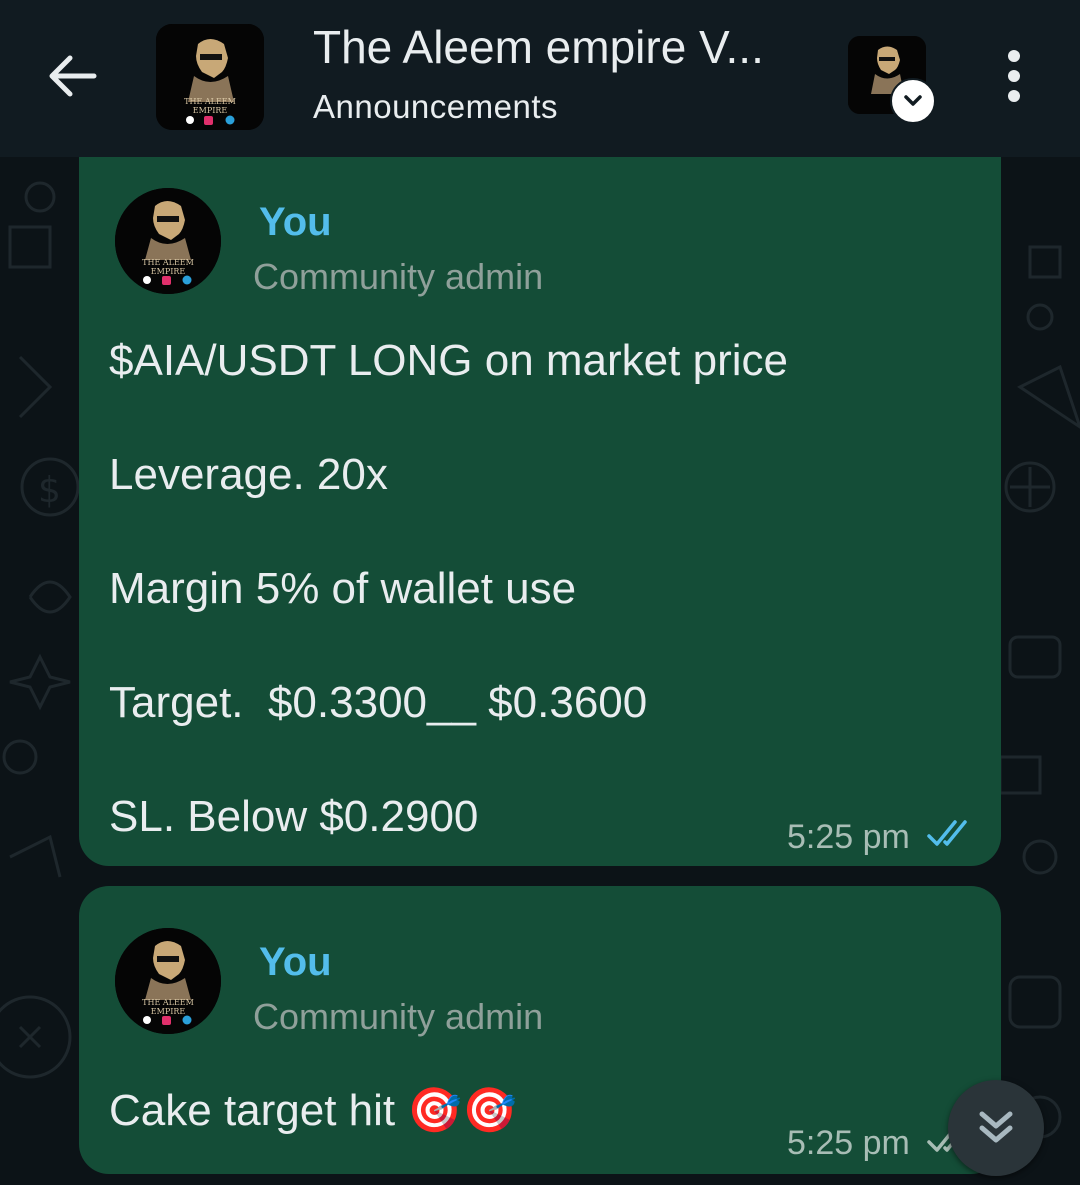 The height and width of the screenshot is (1185, 1080). I want to click on group-logo-image: THE ALEEM EMPIRE, so click(210, 77).